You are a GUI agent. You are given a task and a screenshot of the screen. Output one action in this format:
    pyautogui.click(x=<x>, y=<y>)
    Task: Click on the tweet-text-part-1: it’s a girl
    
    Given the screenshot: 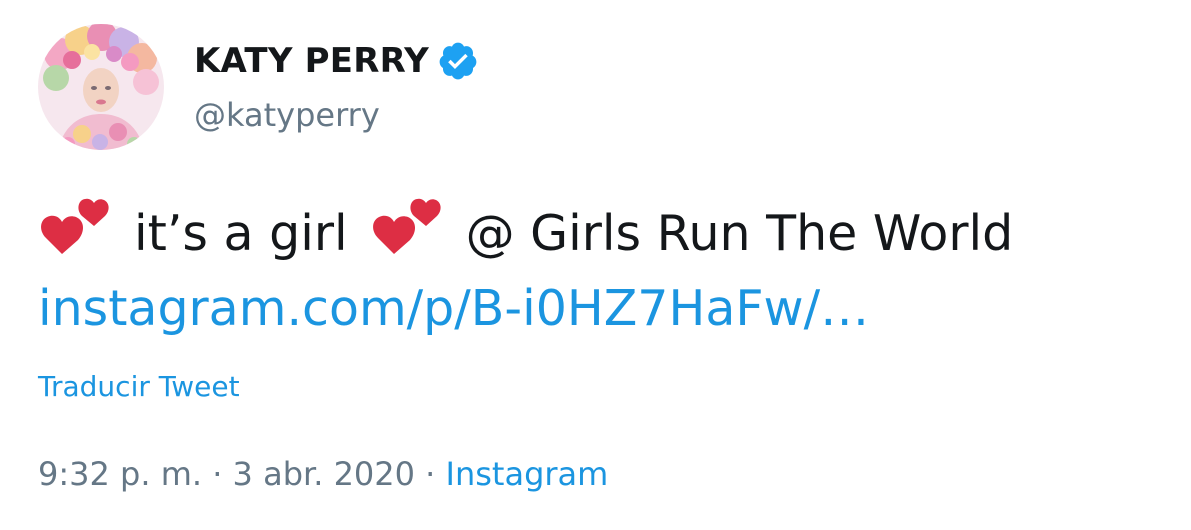 What is the action you would take?
    pyautogui.click(x=241, y=233)
    